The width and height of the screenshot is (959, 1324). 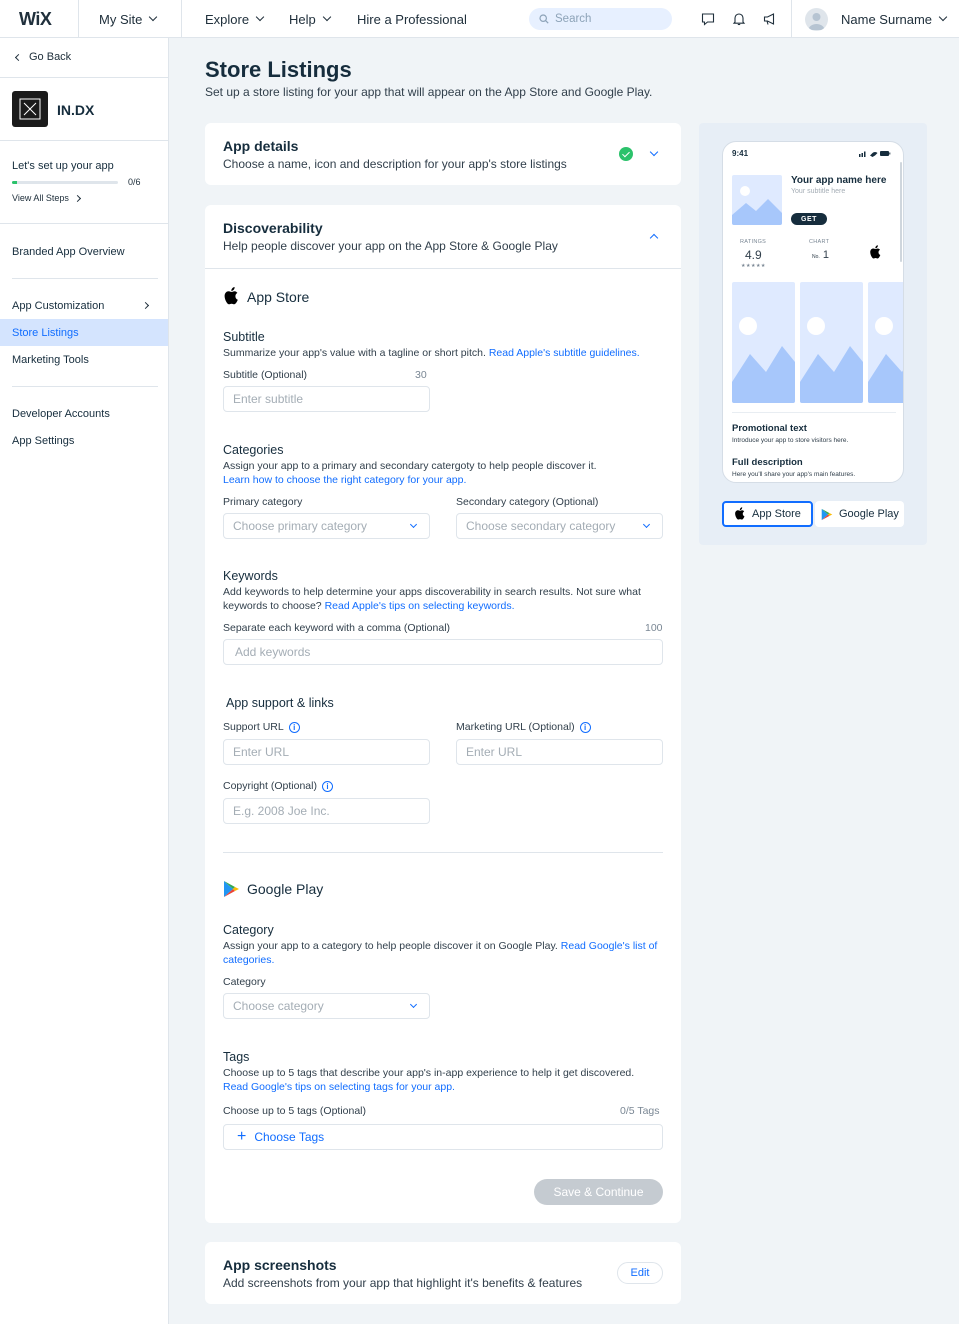 What do you see at coordinates (134, 182) in the screenshot?
I see `setup-progress-count: 0/6` at bounding box center [134, 182].